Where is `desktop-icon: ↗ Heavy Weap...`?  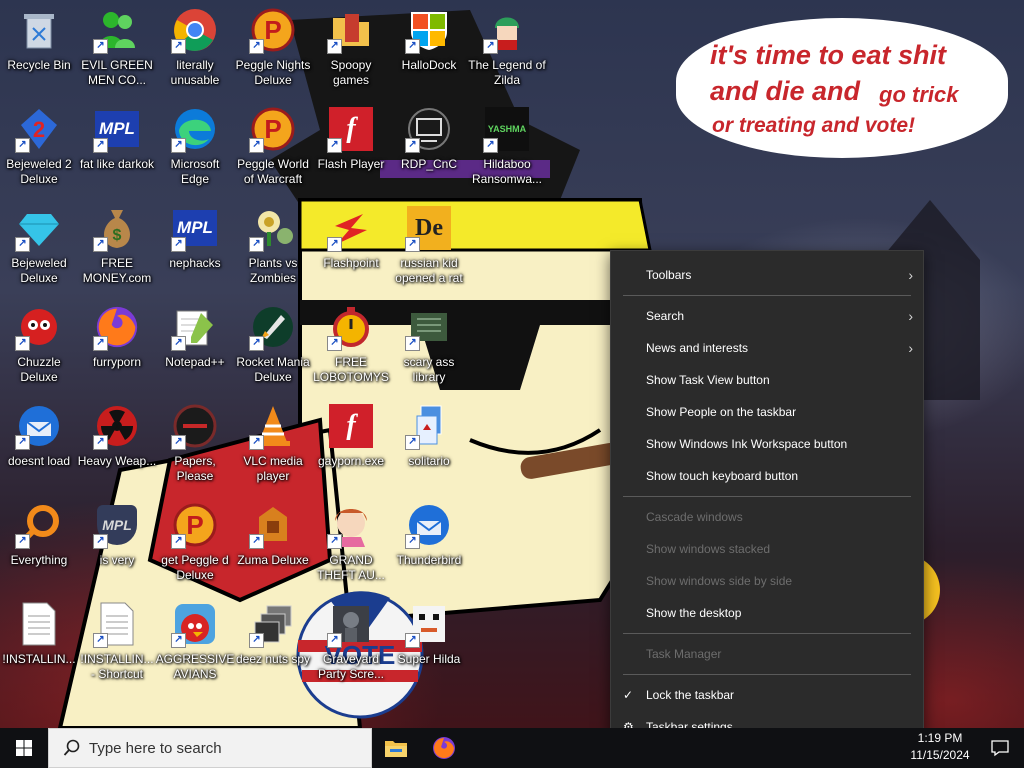 desktop-icon: ↗ Heavy Weap... is located at coordinates (117, 444).